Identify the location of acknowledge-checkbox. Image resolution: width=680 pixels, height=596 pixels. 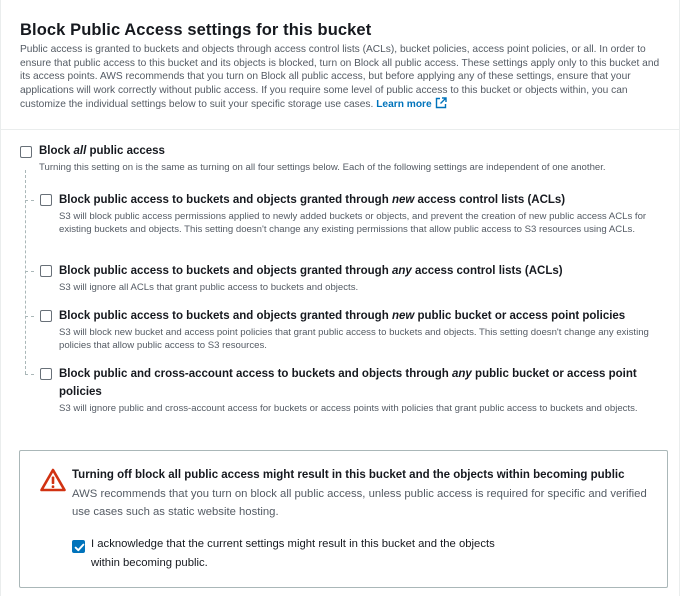
(78, 546).